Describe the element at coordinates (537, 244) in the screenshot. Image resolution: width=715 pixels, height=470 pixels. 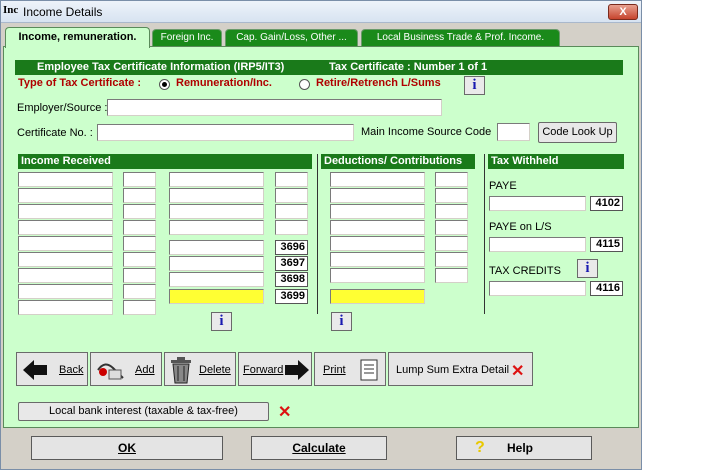
I see `paye-ls-field` at that location.